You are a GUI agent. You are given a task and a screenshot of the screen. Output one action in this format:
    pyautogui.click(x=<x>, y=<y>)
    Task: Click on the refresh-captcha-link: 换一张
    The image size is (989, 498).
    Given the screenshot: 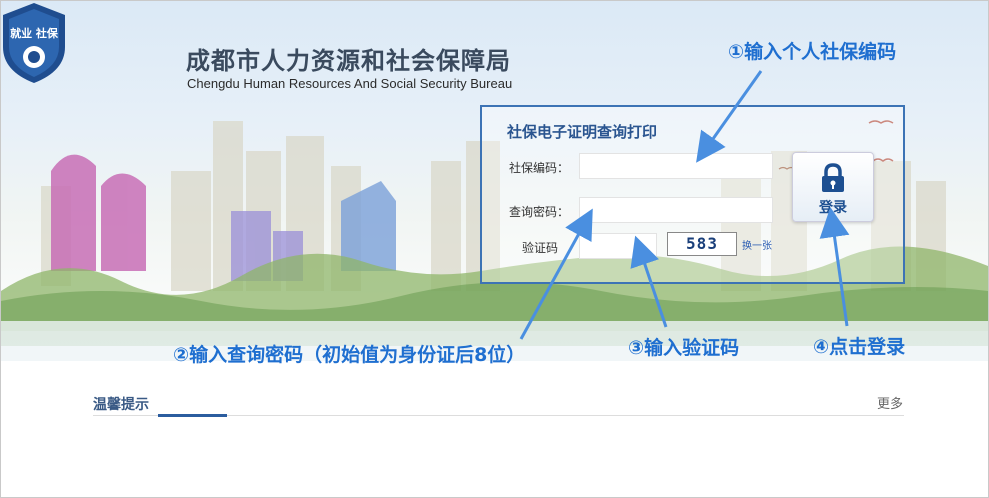 What is the action you would take?
    pyautogui.click(x=757, y=244)
    